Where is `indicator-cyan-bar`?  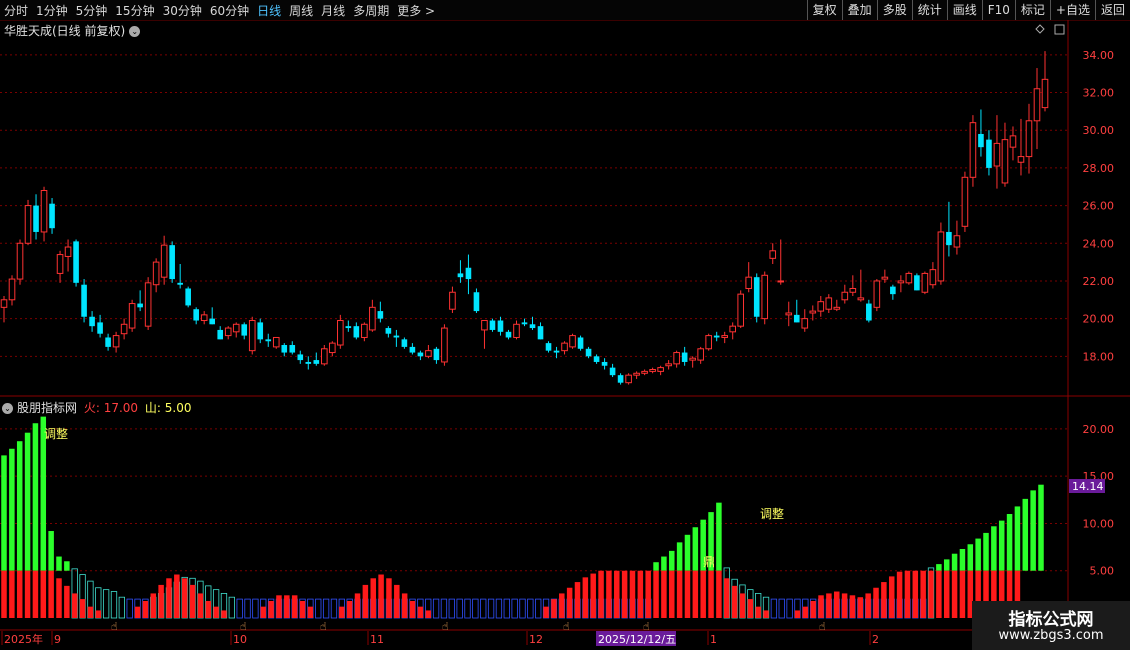 indicator-cyan-bar is located at coordinates (106, 604).